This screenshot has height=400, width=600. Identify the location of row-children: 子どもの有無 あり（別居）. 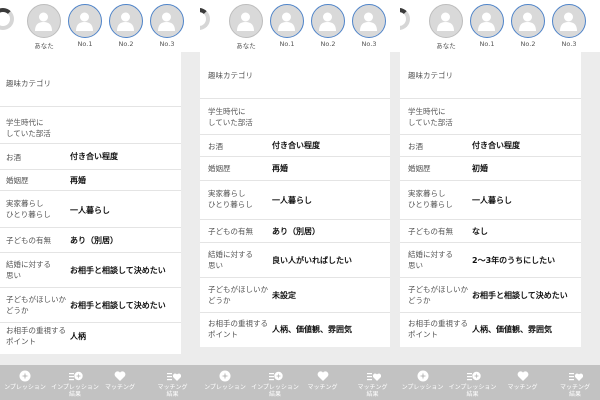
(295, 231).